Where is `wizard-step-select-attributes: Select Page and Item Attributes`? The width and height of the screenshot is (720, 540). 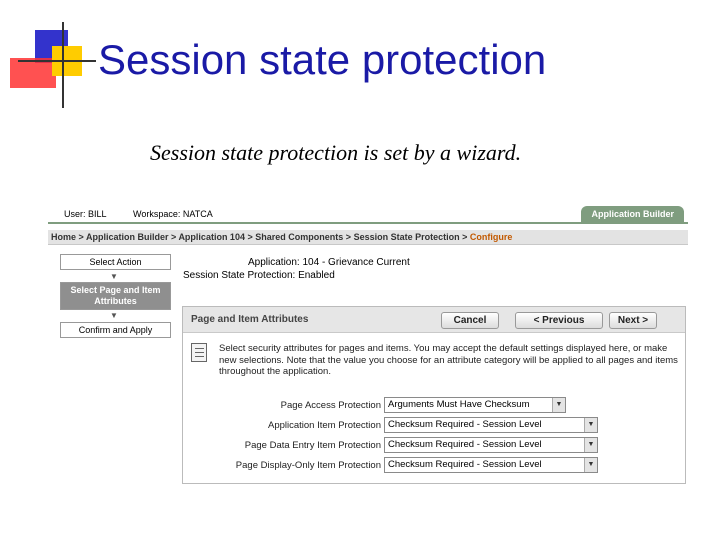
wizard-step-select-attributes: Select Page and Item Attributes is located at coordinates (115, 296).